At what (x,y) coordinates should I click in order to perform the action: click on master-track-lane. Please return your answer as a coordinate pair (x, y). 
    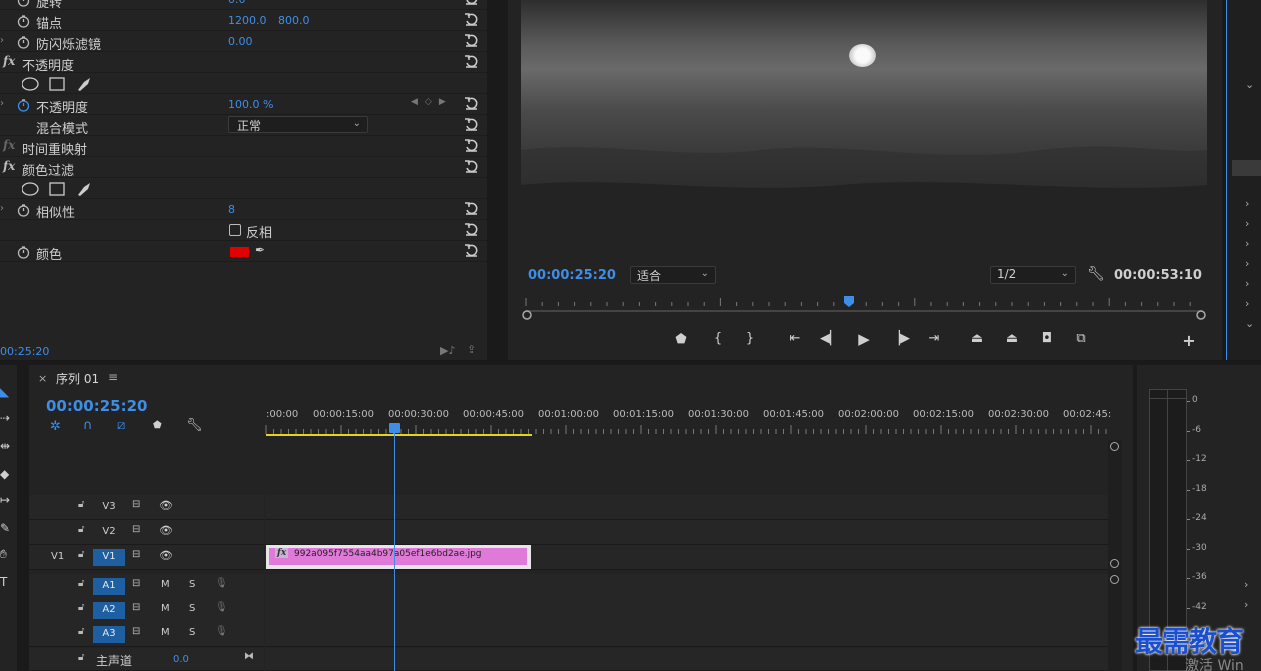
    Looking at the image, I should click on (686, 659).